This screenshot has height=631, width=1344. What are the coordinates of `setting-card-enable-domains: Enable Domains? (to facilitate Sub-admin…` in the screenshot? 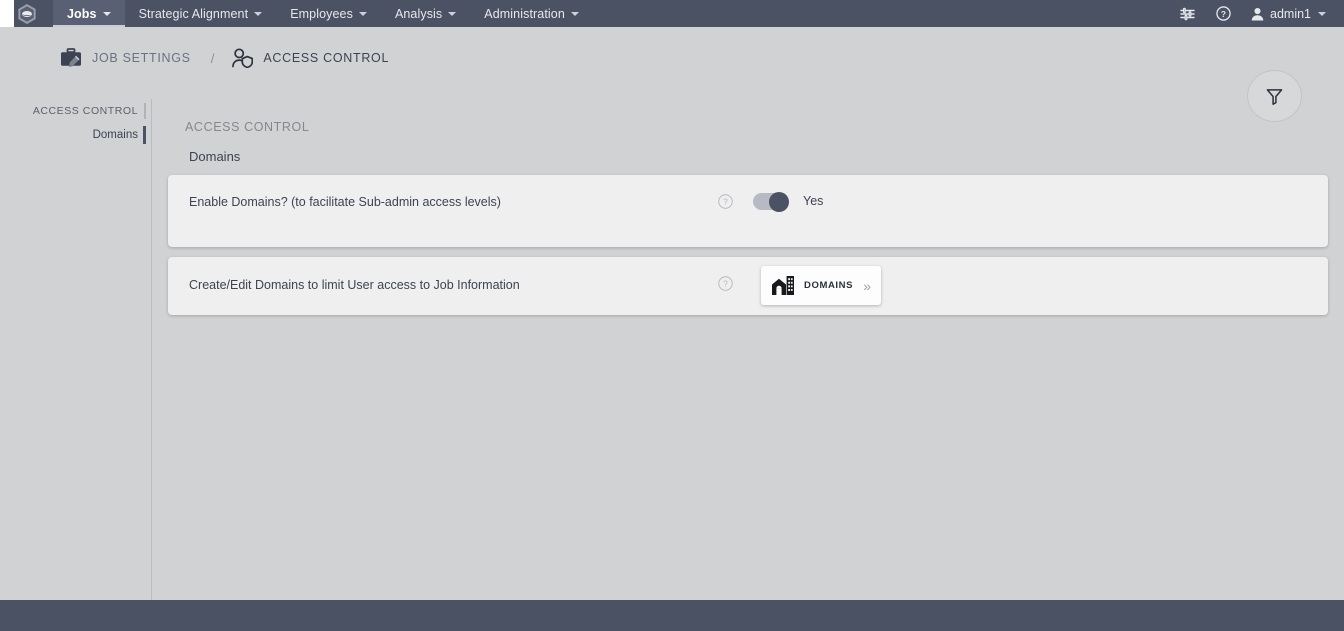 It's located at (748, 211).